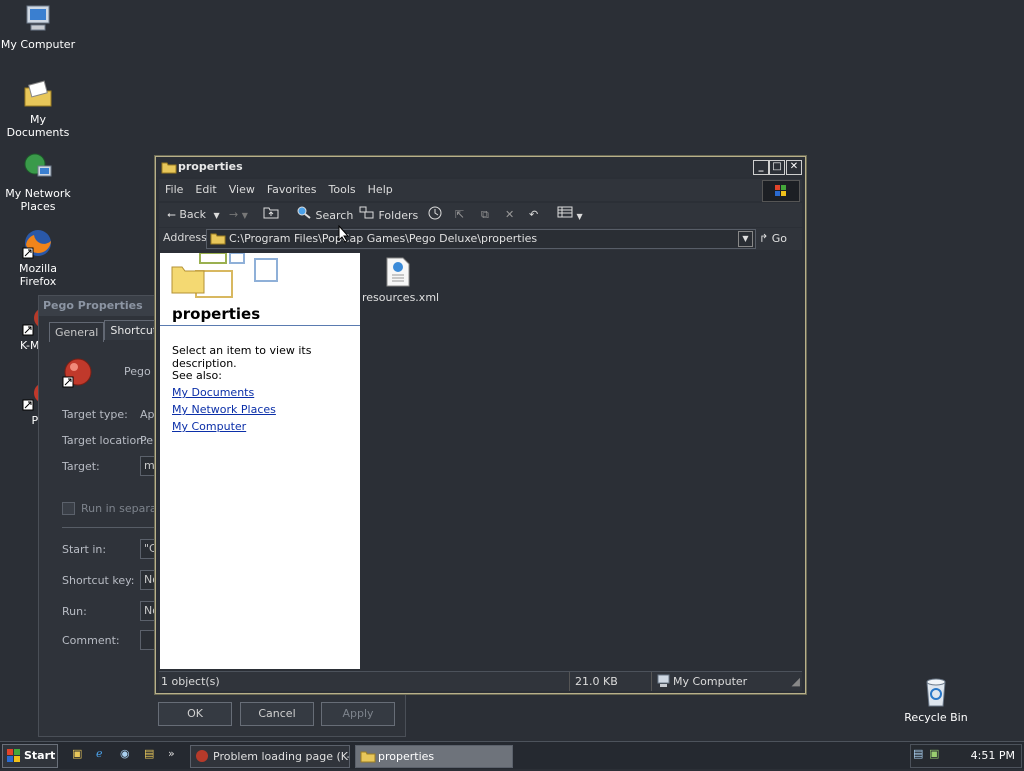  I want to click on address-dropdown-button: ▼, so click(745, 239).